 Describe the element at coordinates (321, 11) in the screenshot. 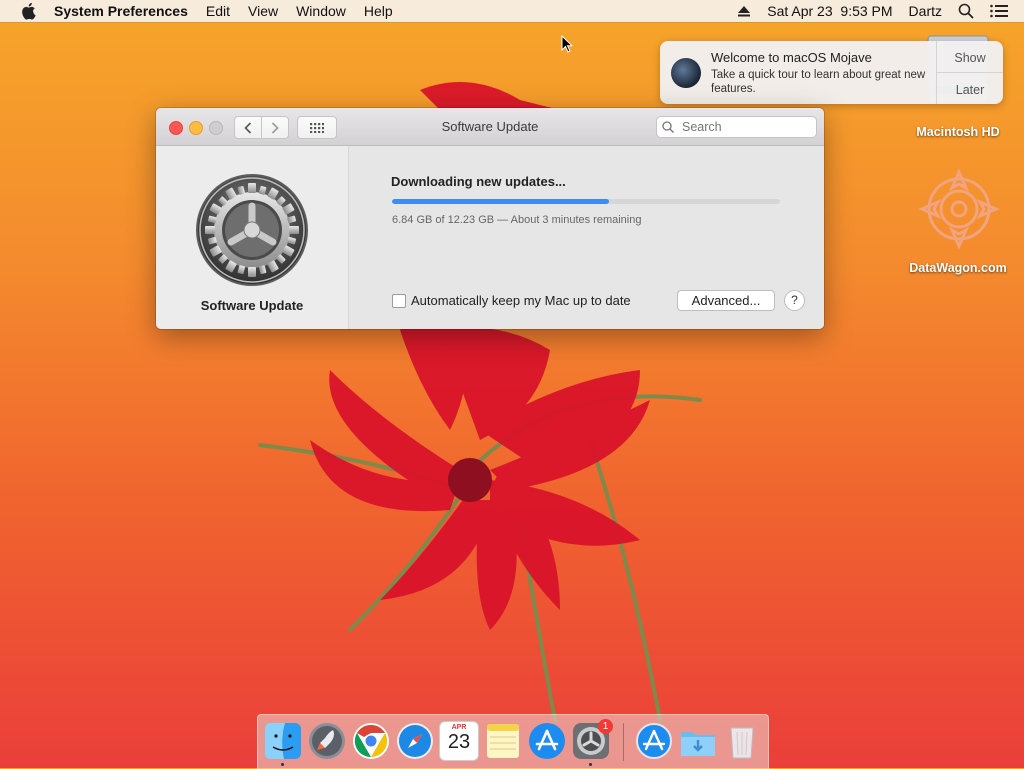

I see `menu-window: Window` at that location.